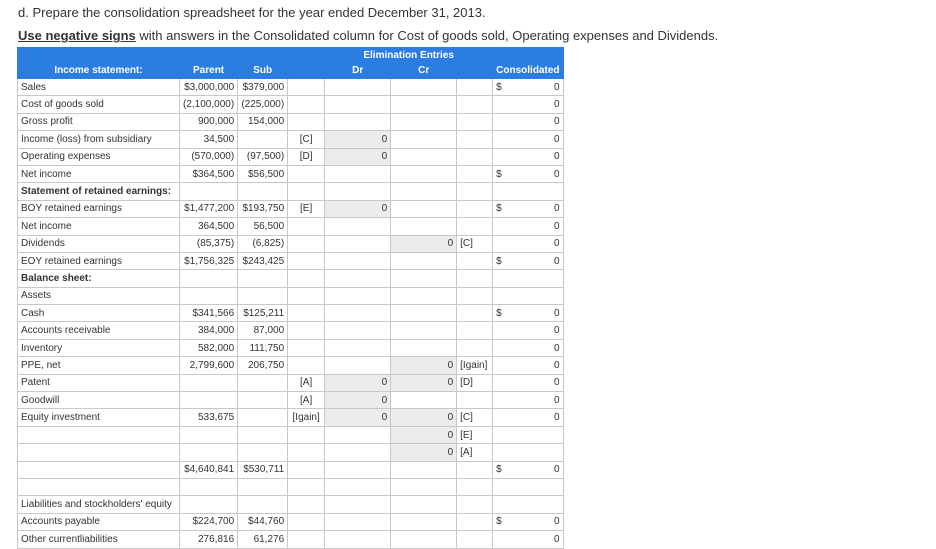 This screenshot has height=549, width=936. What do you see at coordinates (290, 313) in the screenshot?
I see `table-row: Cash $341,566 $125,211 $0` at bounding box center [290, 313].